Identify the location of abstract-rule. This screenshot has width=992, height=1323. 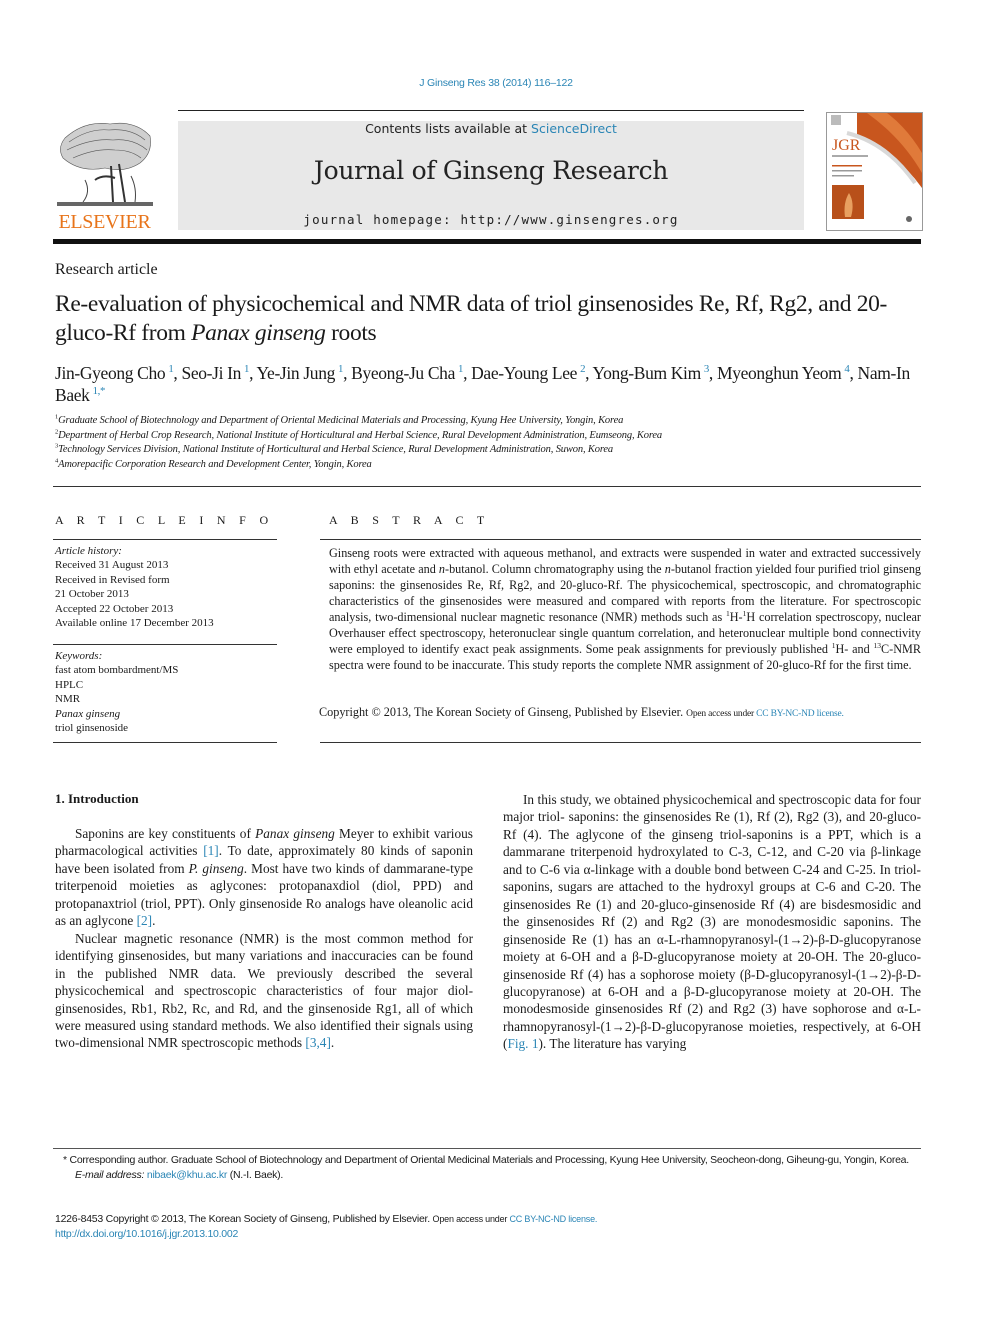
(620, 540).